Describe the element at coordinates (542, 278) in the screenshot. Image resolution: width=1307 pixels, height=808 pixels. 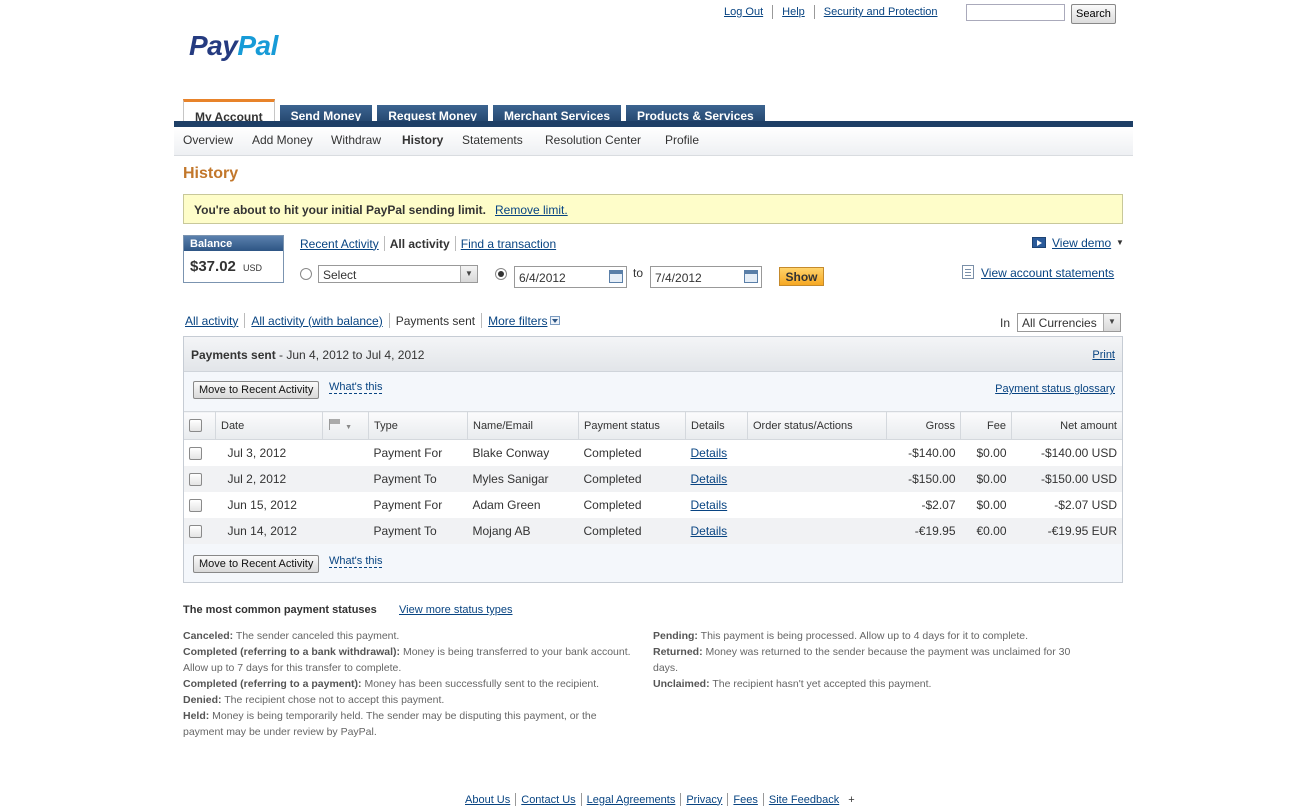
I see `from-date-value: 6/4/2012` at that location.